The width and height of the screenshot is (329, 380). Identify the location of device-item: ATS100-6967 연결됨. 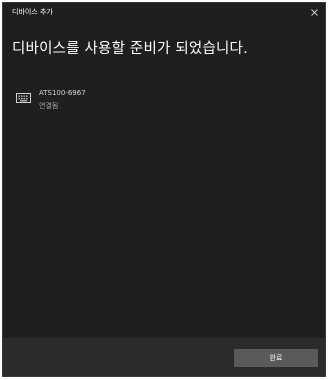
(112, 102).